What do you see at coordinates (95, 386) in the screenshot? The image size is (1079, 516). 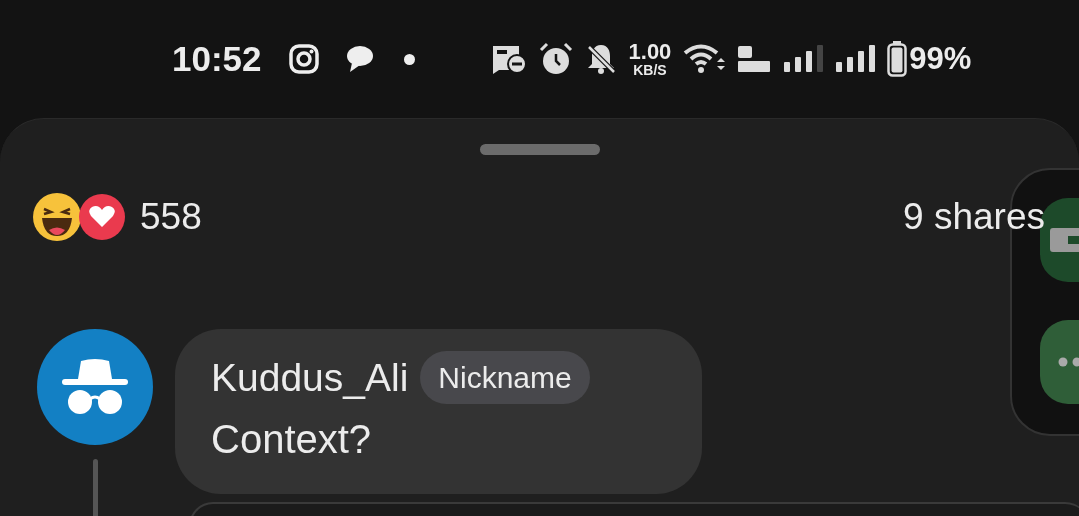 I see `incognito-icon` at bounding box center [95, 386].